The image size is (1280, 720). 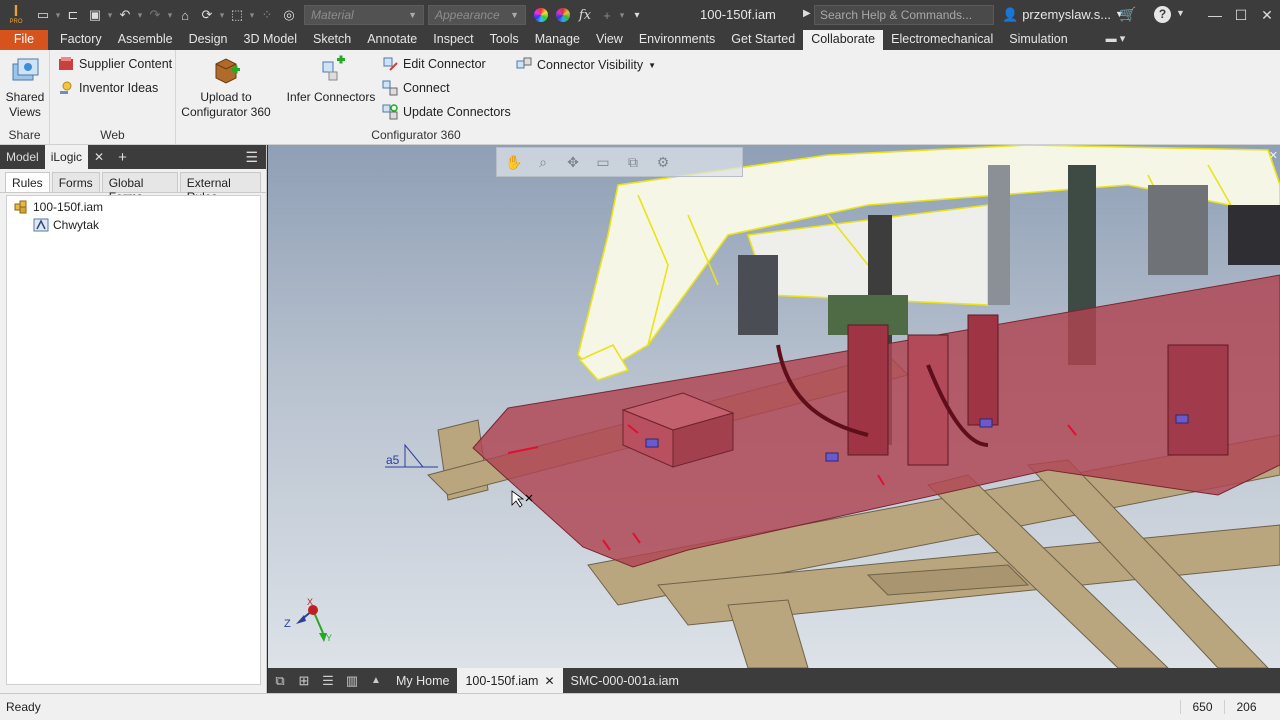 What do you see at coordinates (422, 680) in the screenshot?
I see `doctab-my-home: My Home` at bounding box center [422, 680].